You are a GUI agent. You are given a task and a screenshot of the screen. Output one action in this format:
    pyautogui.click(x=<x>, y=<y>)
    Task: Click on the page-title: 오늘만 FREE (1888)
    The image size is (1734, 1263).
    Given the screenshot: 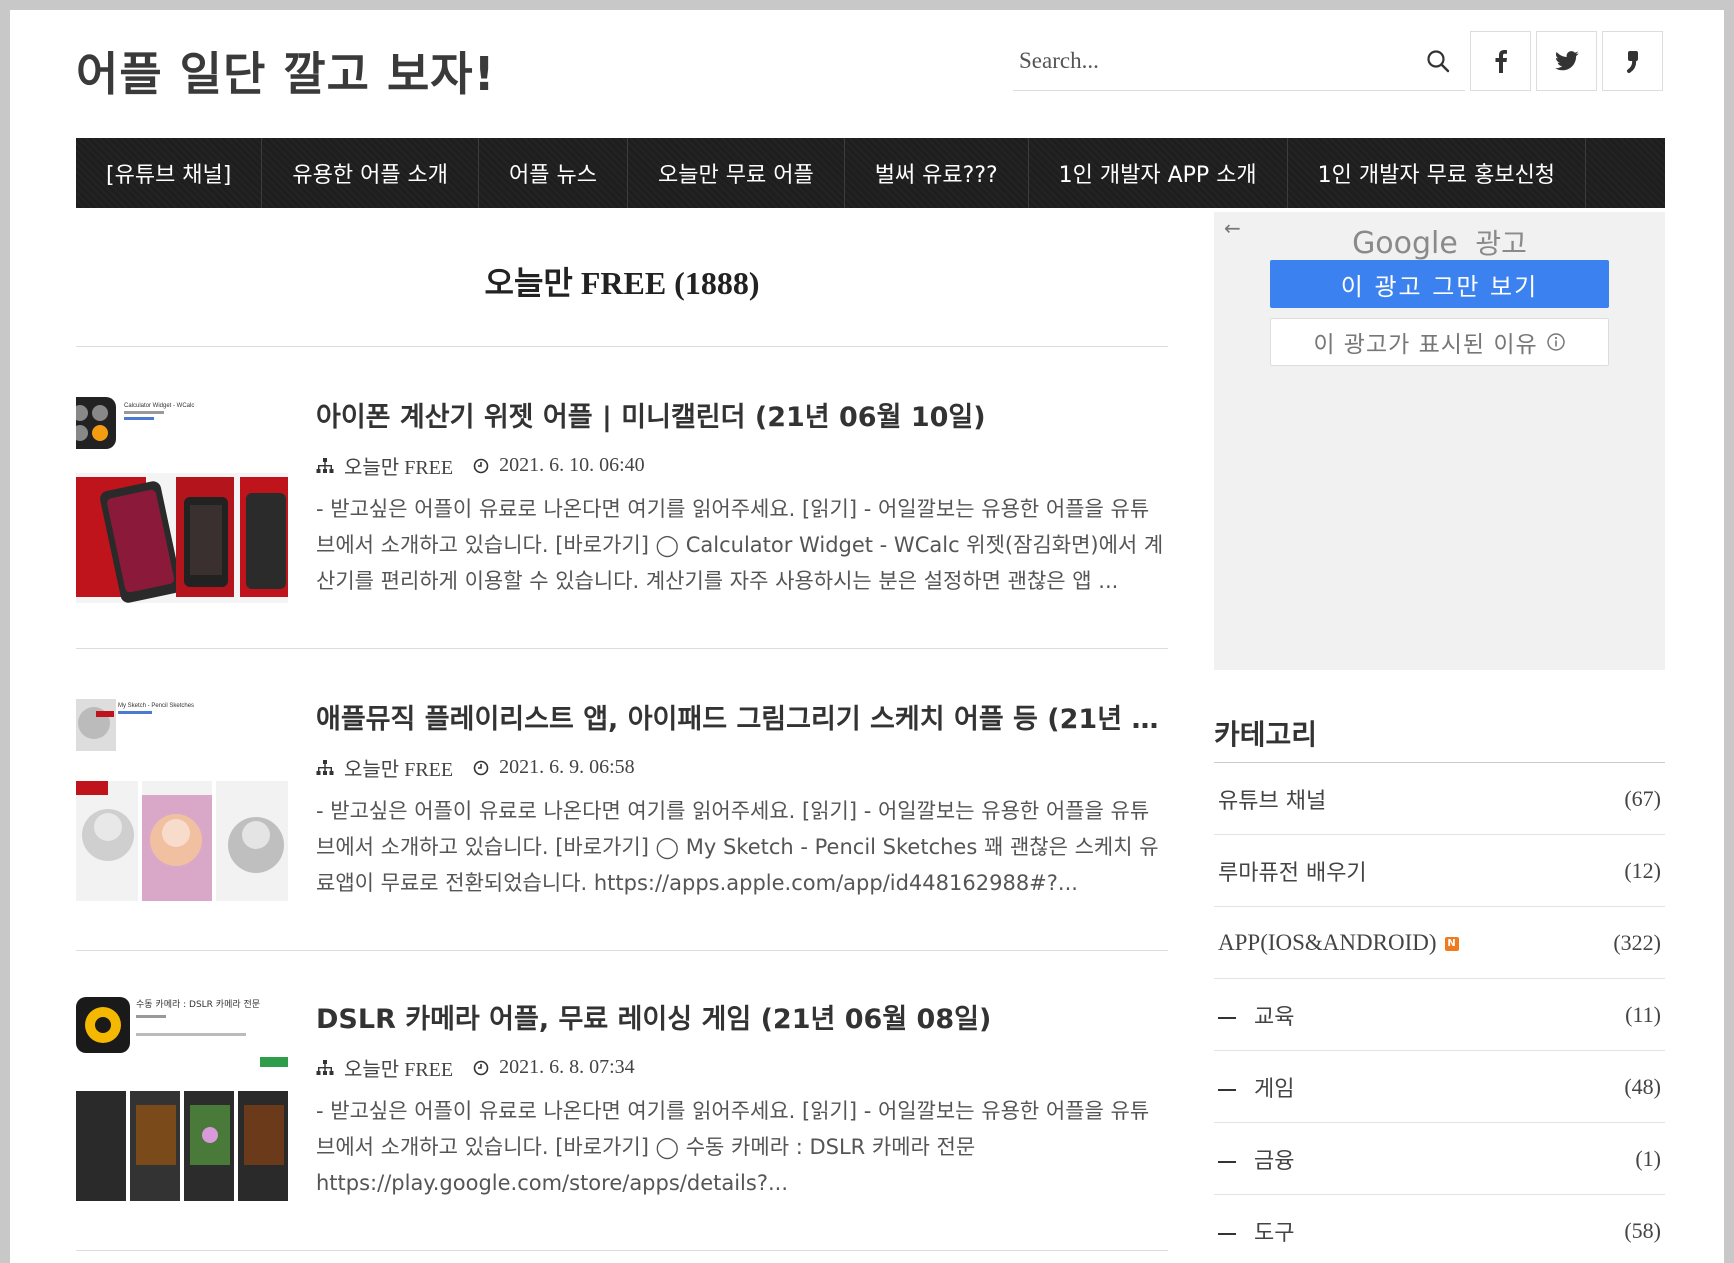 What is the action you would take?
    pyautogui.click(x=622, y=283)
    